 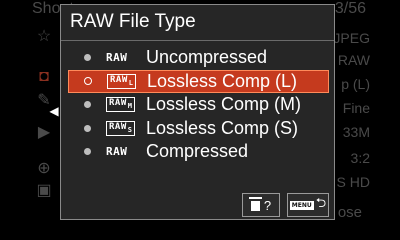 What do you see at coordinates (222, 80) in the screenshot?
I see `option-label: Lossless Comp (L)` at bounding box center [222, 80].